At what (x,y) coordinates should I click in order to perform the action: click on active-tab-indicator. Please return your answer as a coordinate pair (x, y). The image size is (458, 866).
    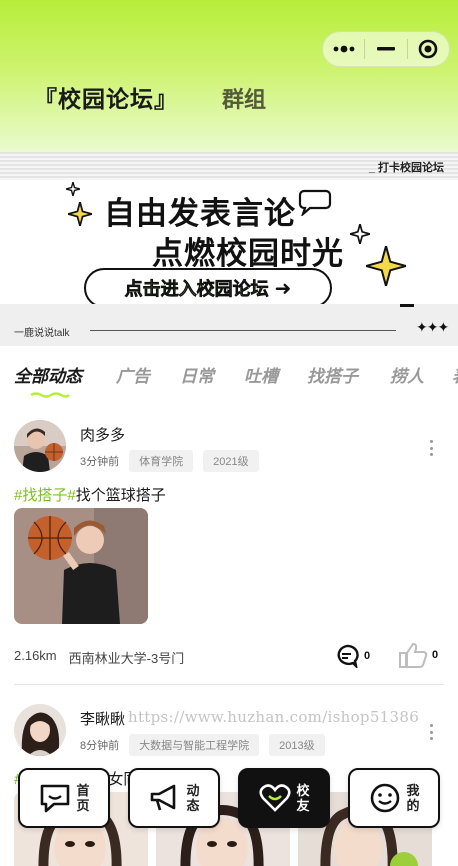
    Looking at the image, I should click on (50, 395).